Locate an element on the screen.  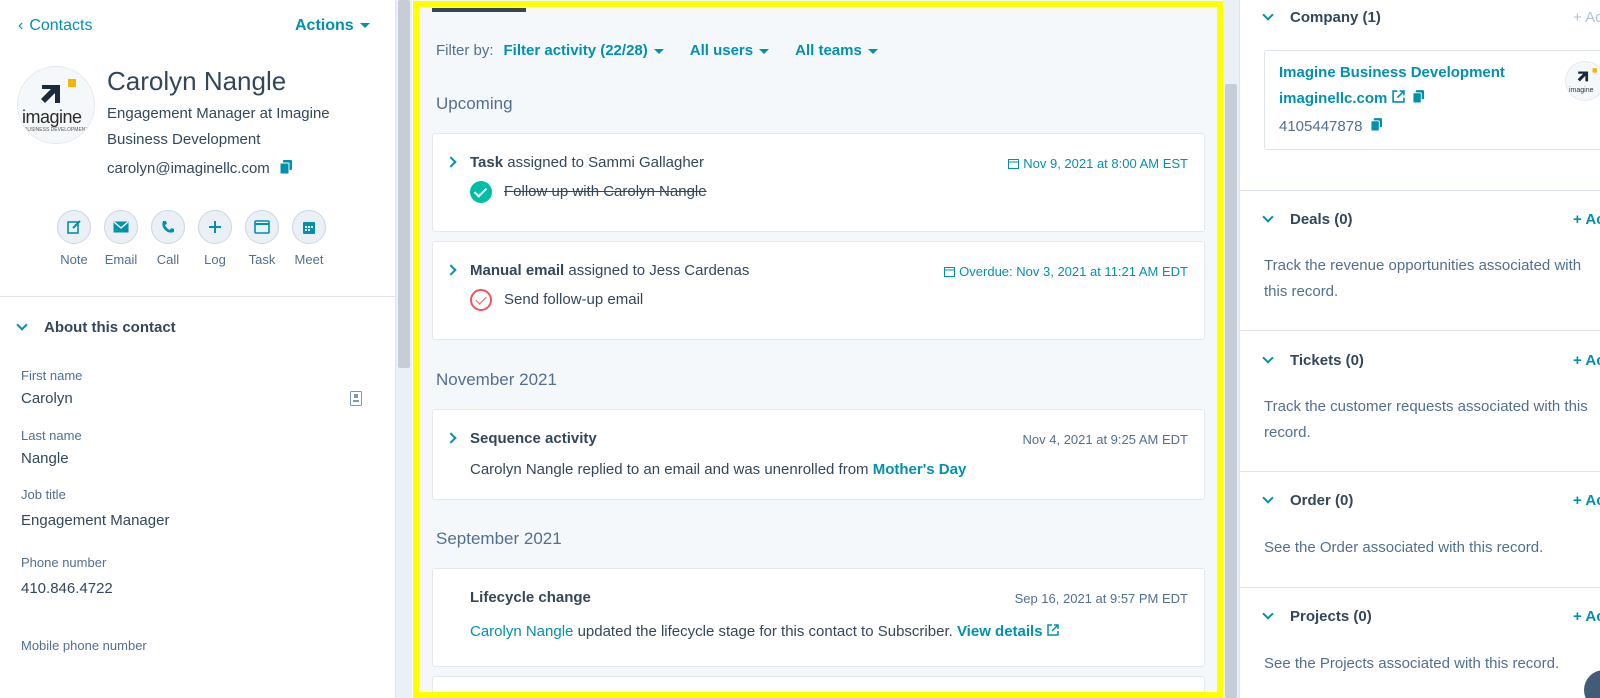
filter-activity-dropdown: Filter activity (22/28) is located at coordinates (584, 50).